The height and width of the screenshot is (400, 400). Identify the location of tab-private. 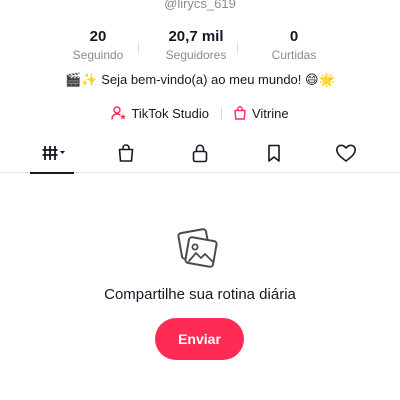
(200, 156).